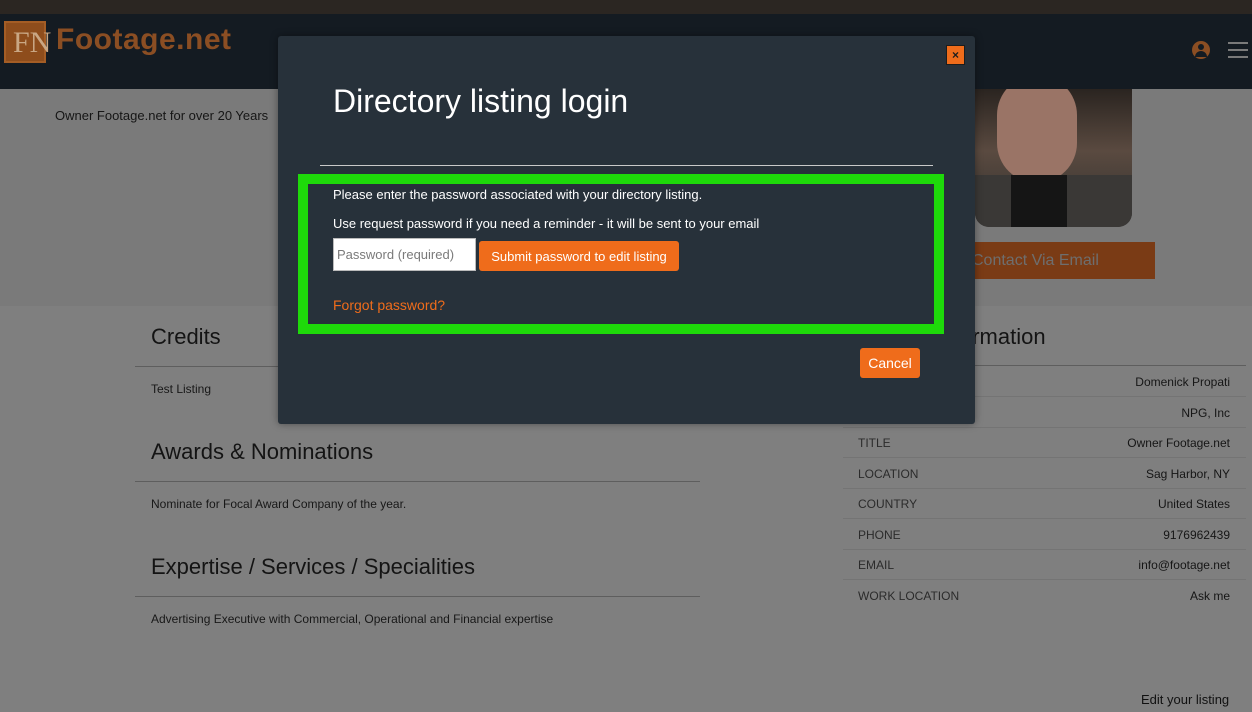  I want to click on info-value: NPG, Inc, so click(1205, 413).